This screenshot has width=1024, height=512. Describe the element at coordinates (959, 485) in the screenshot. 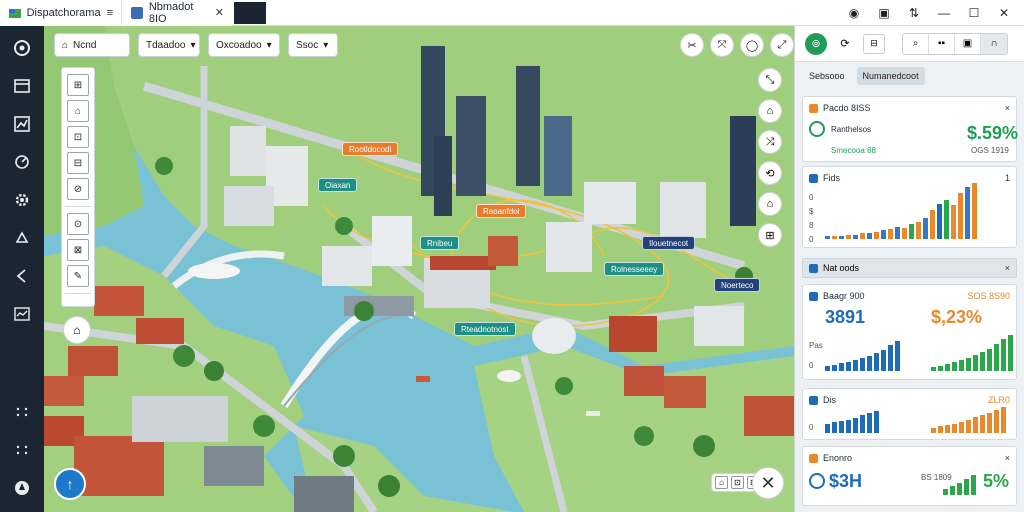

I see `bar-series-green` at that location.